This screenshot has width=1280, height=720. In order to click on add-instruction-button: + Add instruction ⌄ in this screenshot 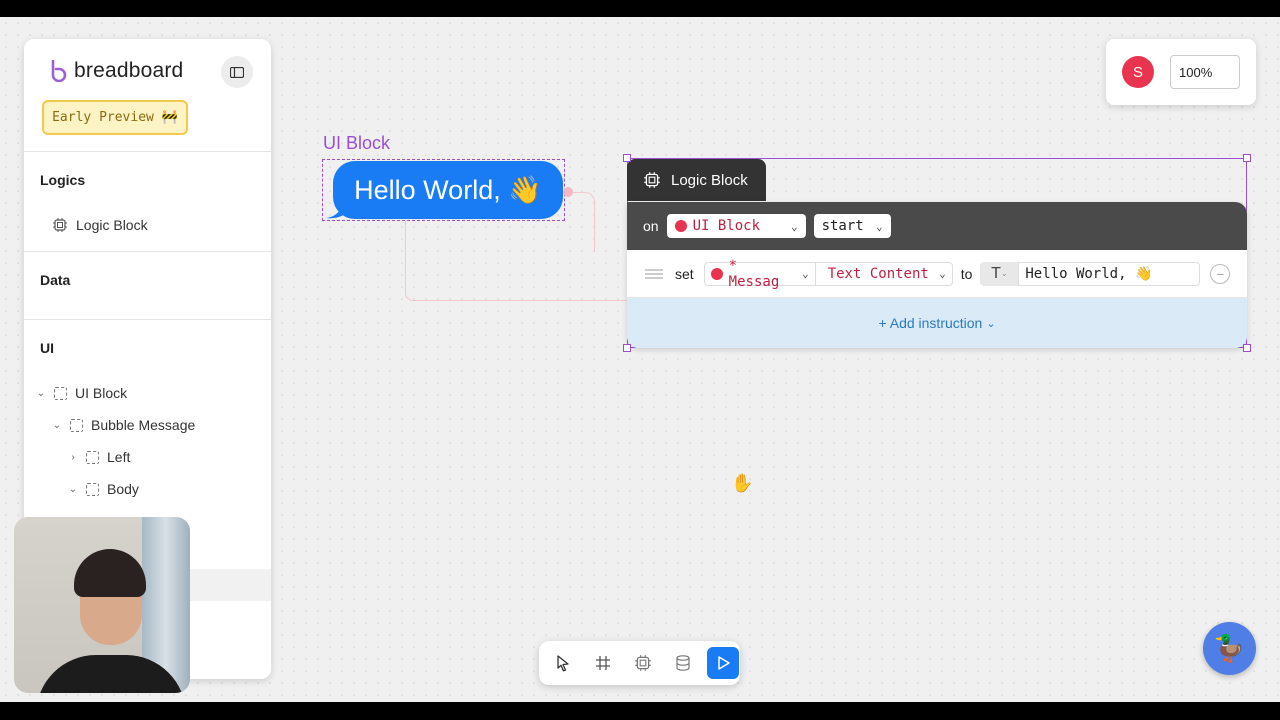, I will do `click(937, 323)`.